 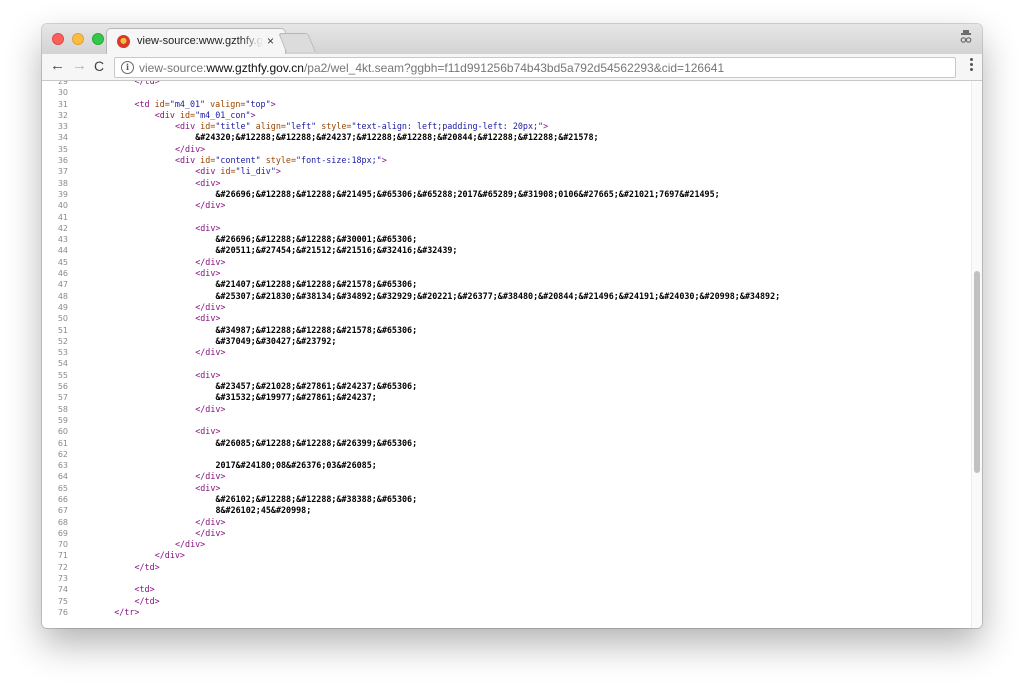 What do you see at coordinates (62, 206) in the screenshot?
I see `line-number: 40` at bounding box center [62, 206].